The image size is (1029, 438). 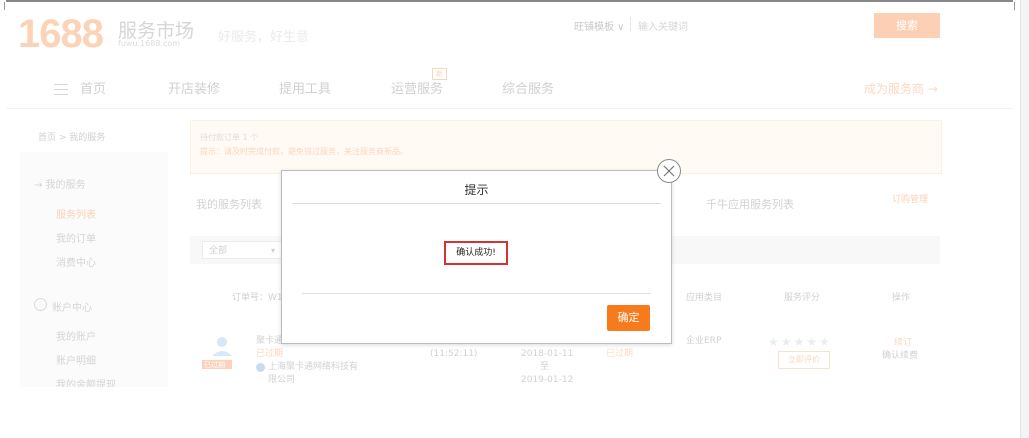 What do you see at coordinates (272, 250) in the screenshot?
I see `chevron-down-icon: ▾` at bounding box center [272, 250].